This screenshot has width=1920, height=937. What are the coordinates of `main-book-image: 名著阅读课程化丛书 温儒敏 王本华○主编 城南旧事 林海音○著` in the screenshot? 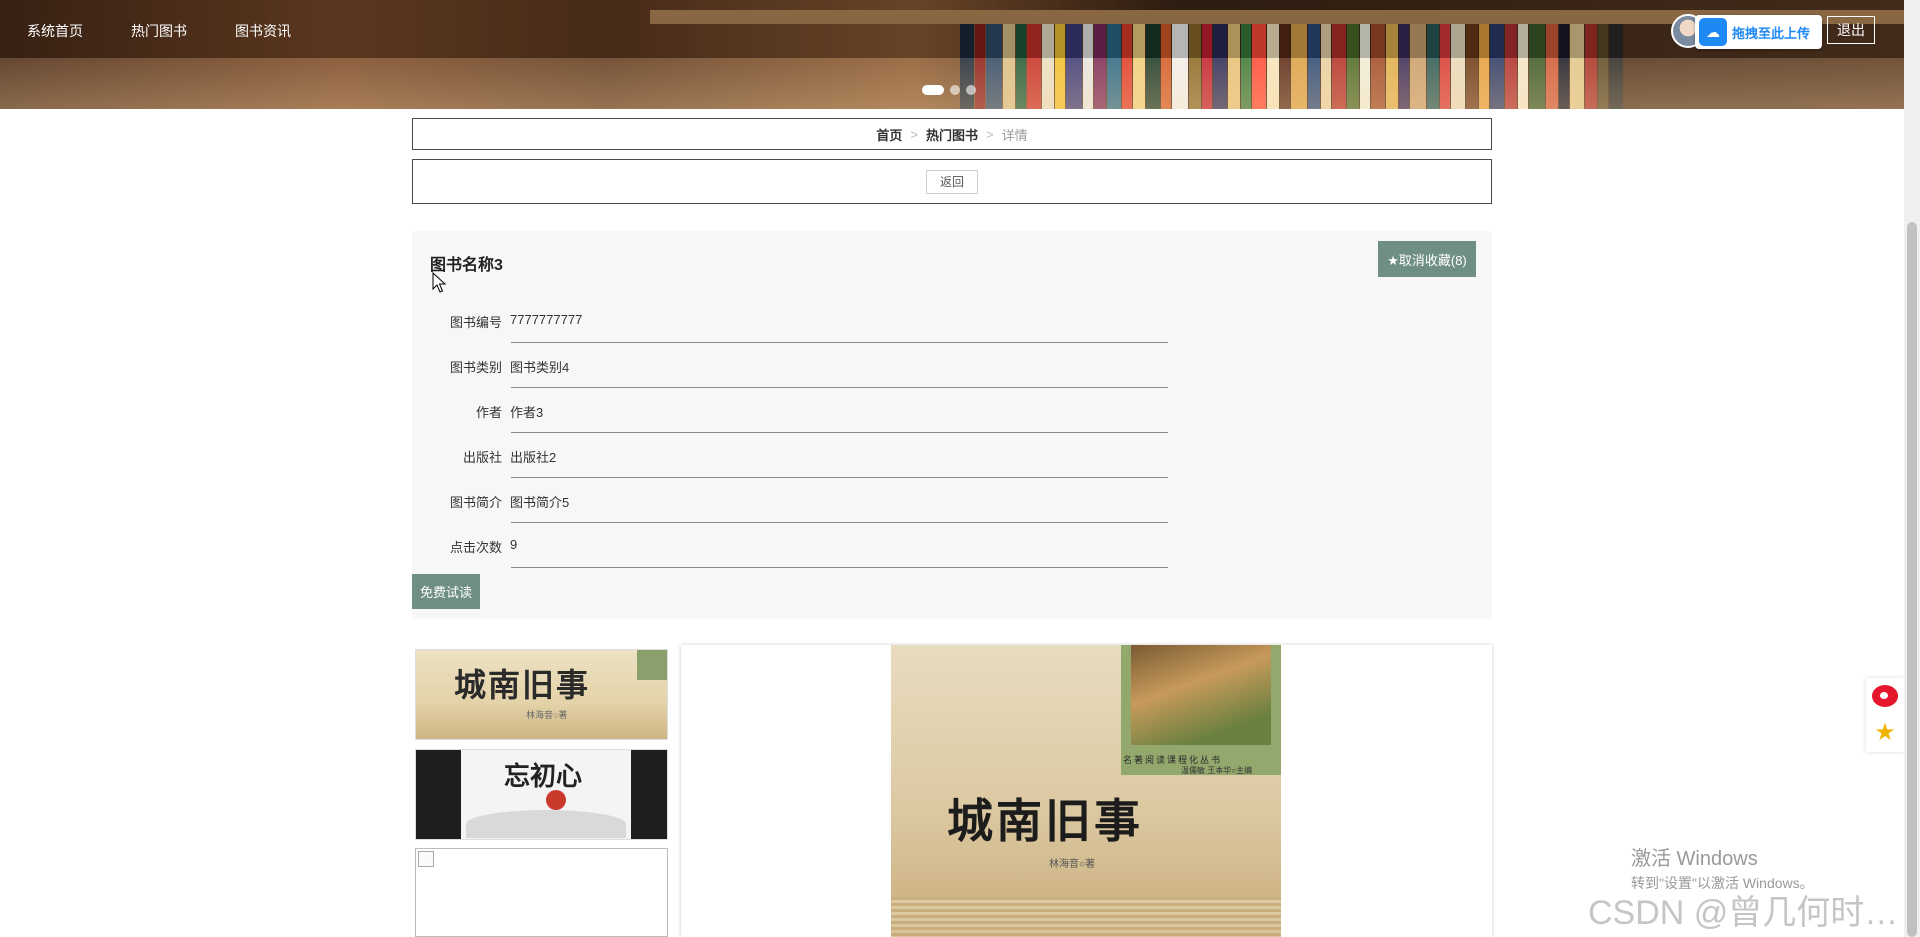 It's located at (1086, 791).